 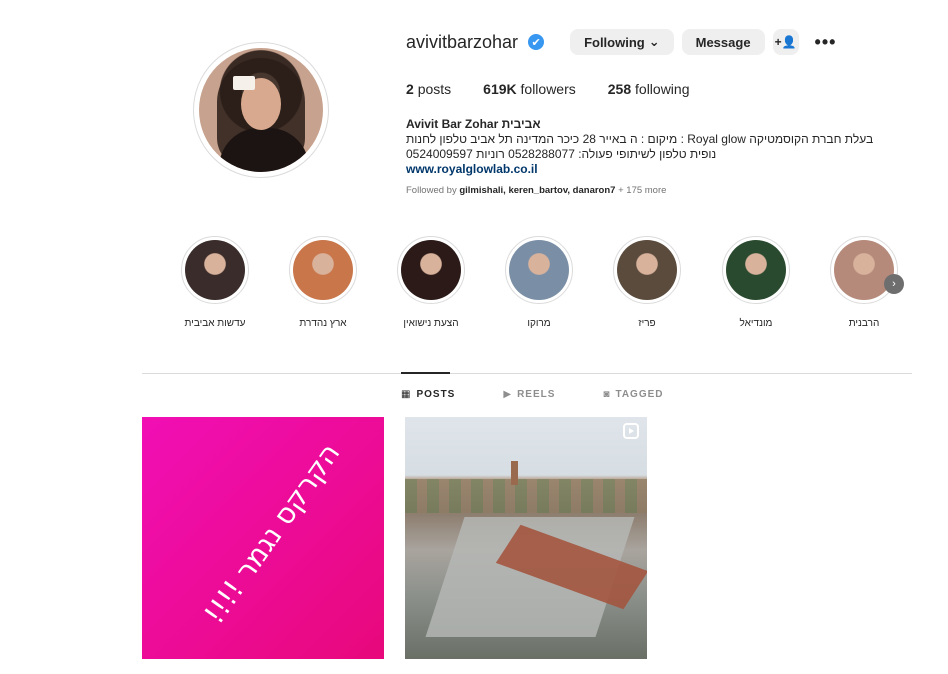 I want to click on highlight-label: פריז, so click(x=647, y=323).